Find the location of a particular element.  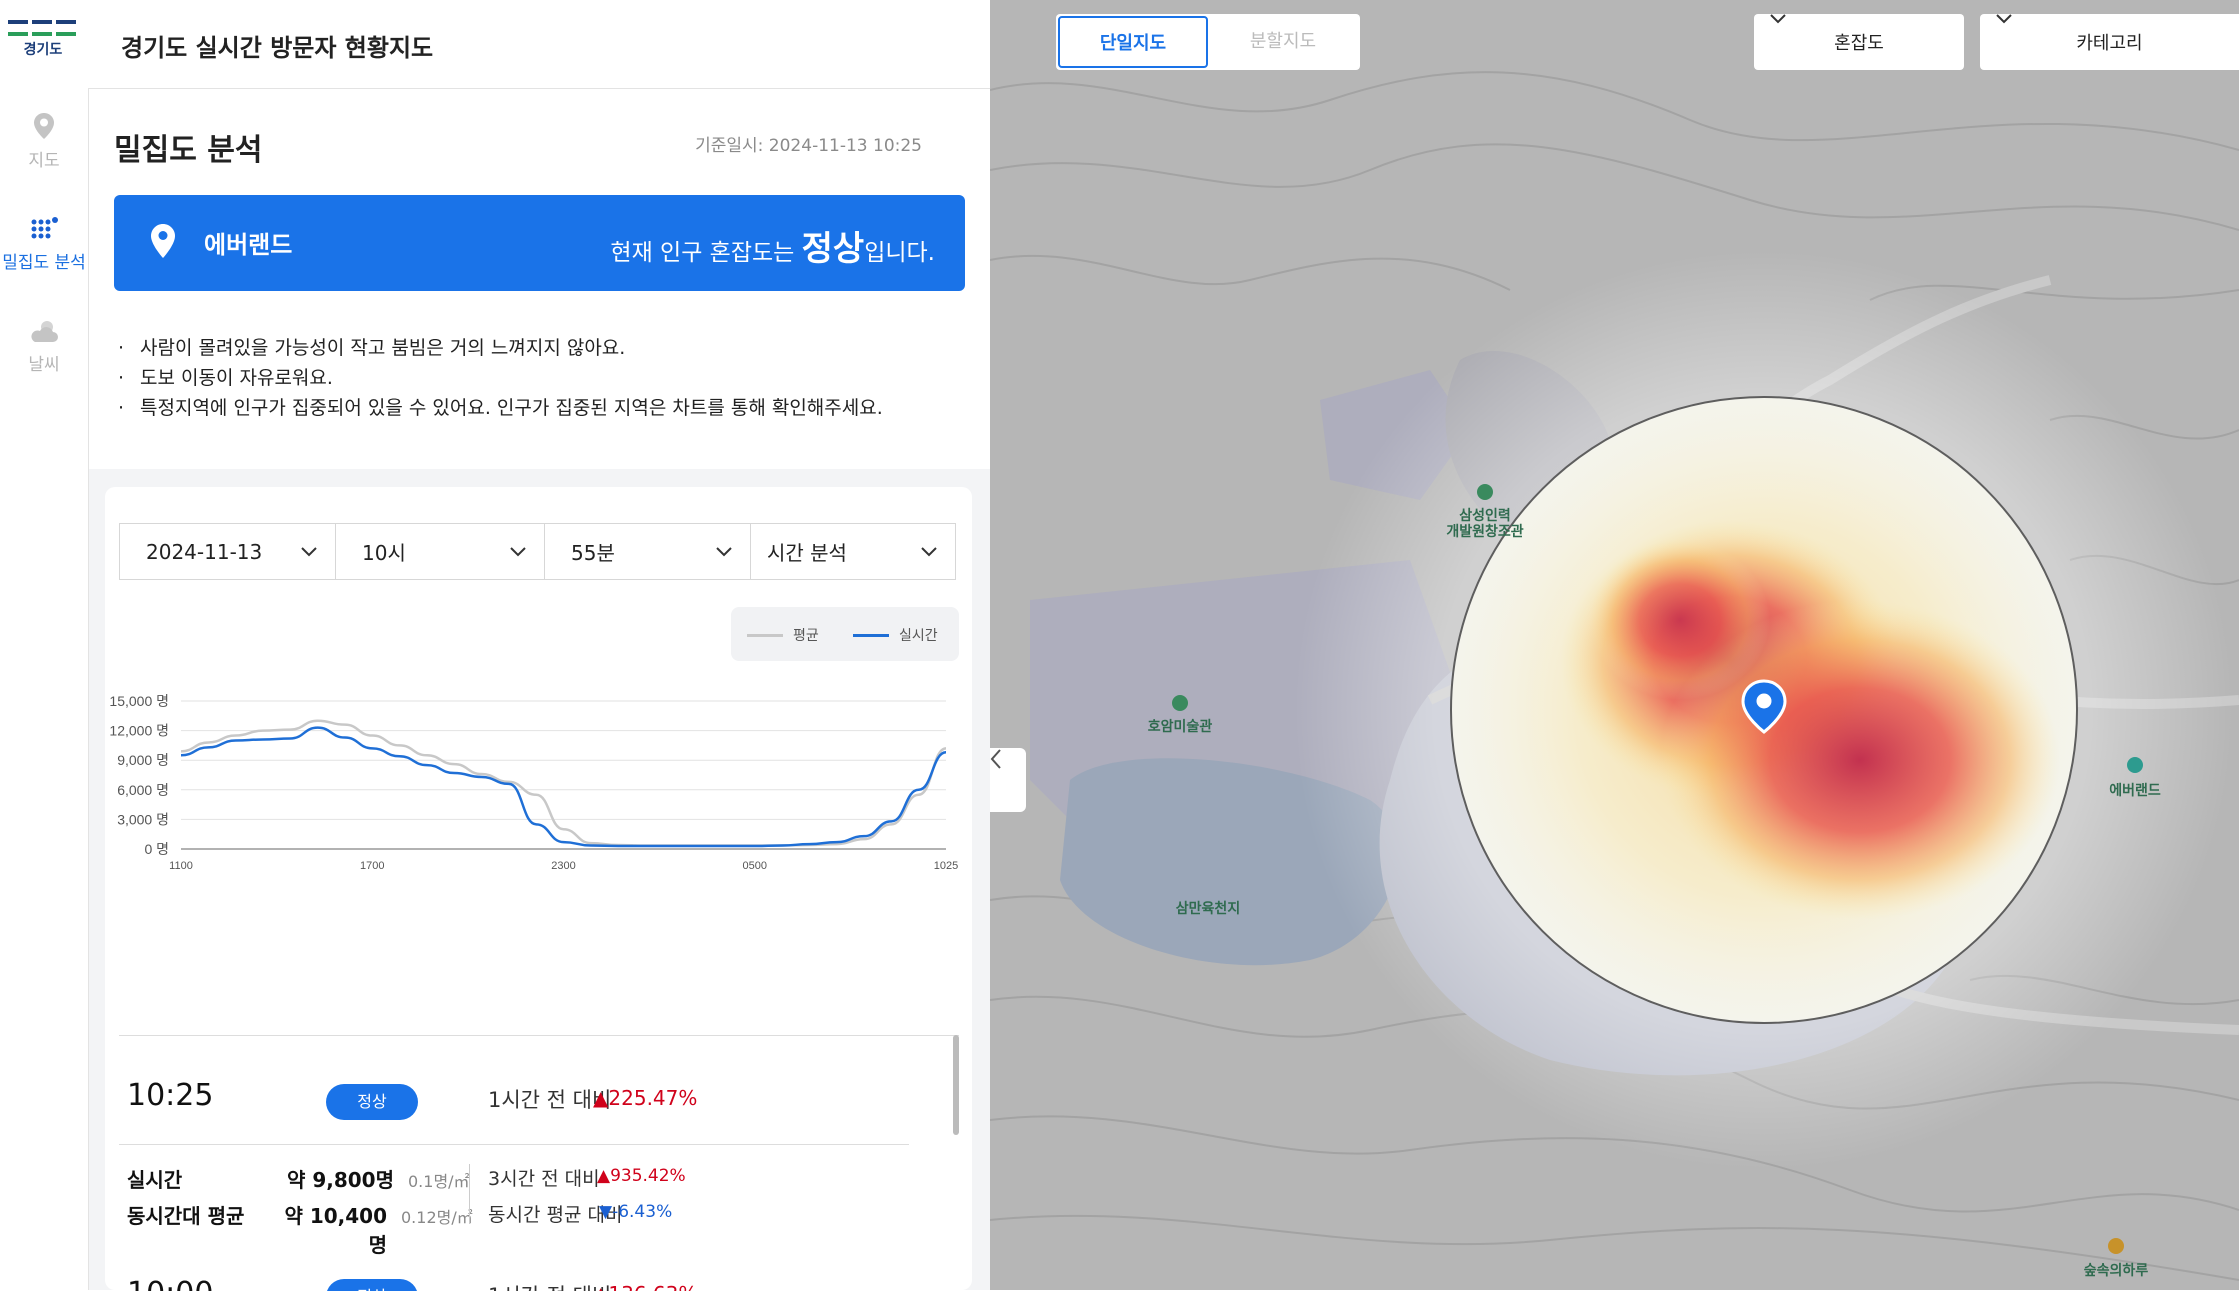

status-prefix: 현재 인구 혼잡도는 is located at coordinates (706, 253).